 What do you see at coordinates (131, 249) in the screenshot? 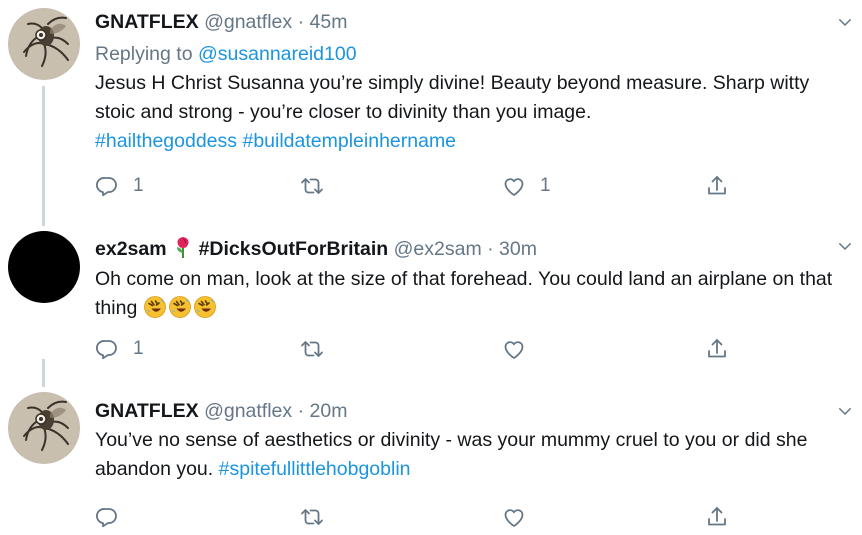
I see `author-name: ex2sam` at bounding box center [131, 249].